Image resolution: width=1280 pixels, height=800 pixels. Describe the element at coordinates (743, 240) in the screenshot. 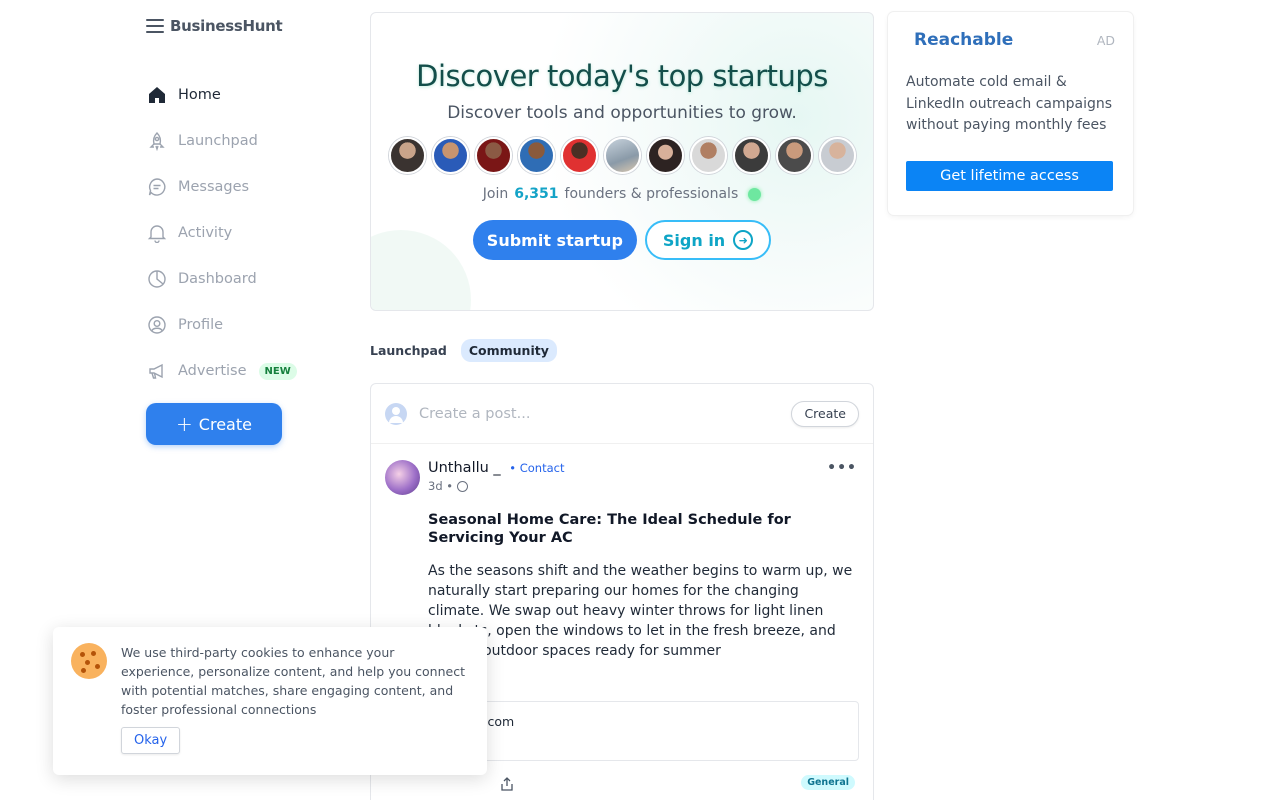

I see `arrow-right-circle-icon: ➜` at that location.